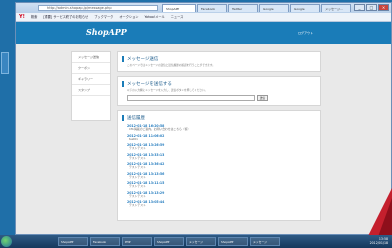 The height and width of the screenshot is (248, 392). I want to click on window-controls: _ □ ×, so click(371, 7).